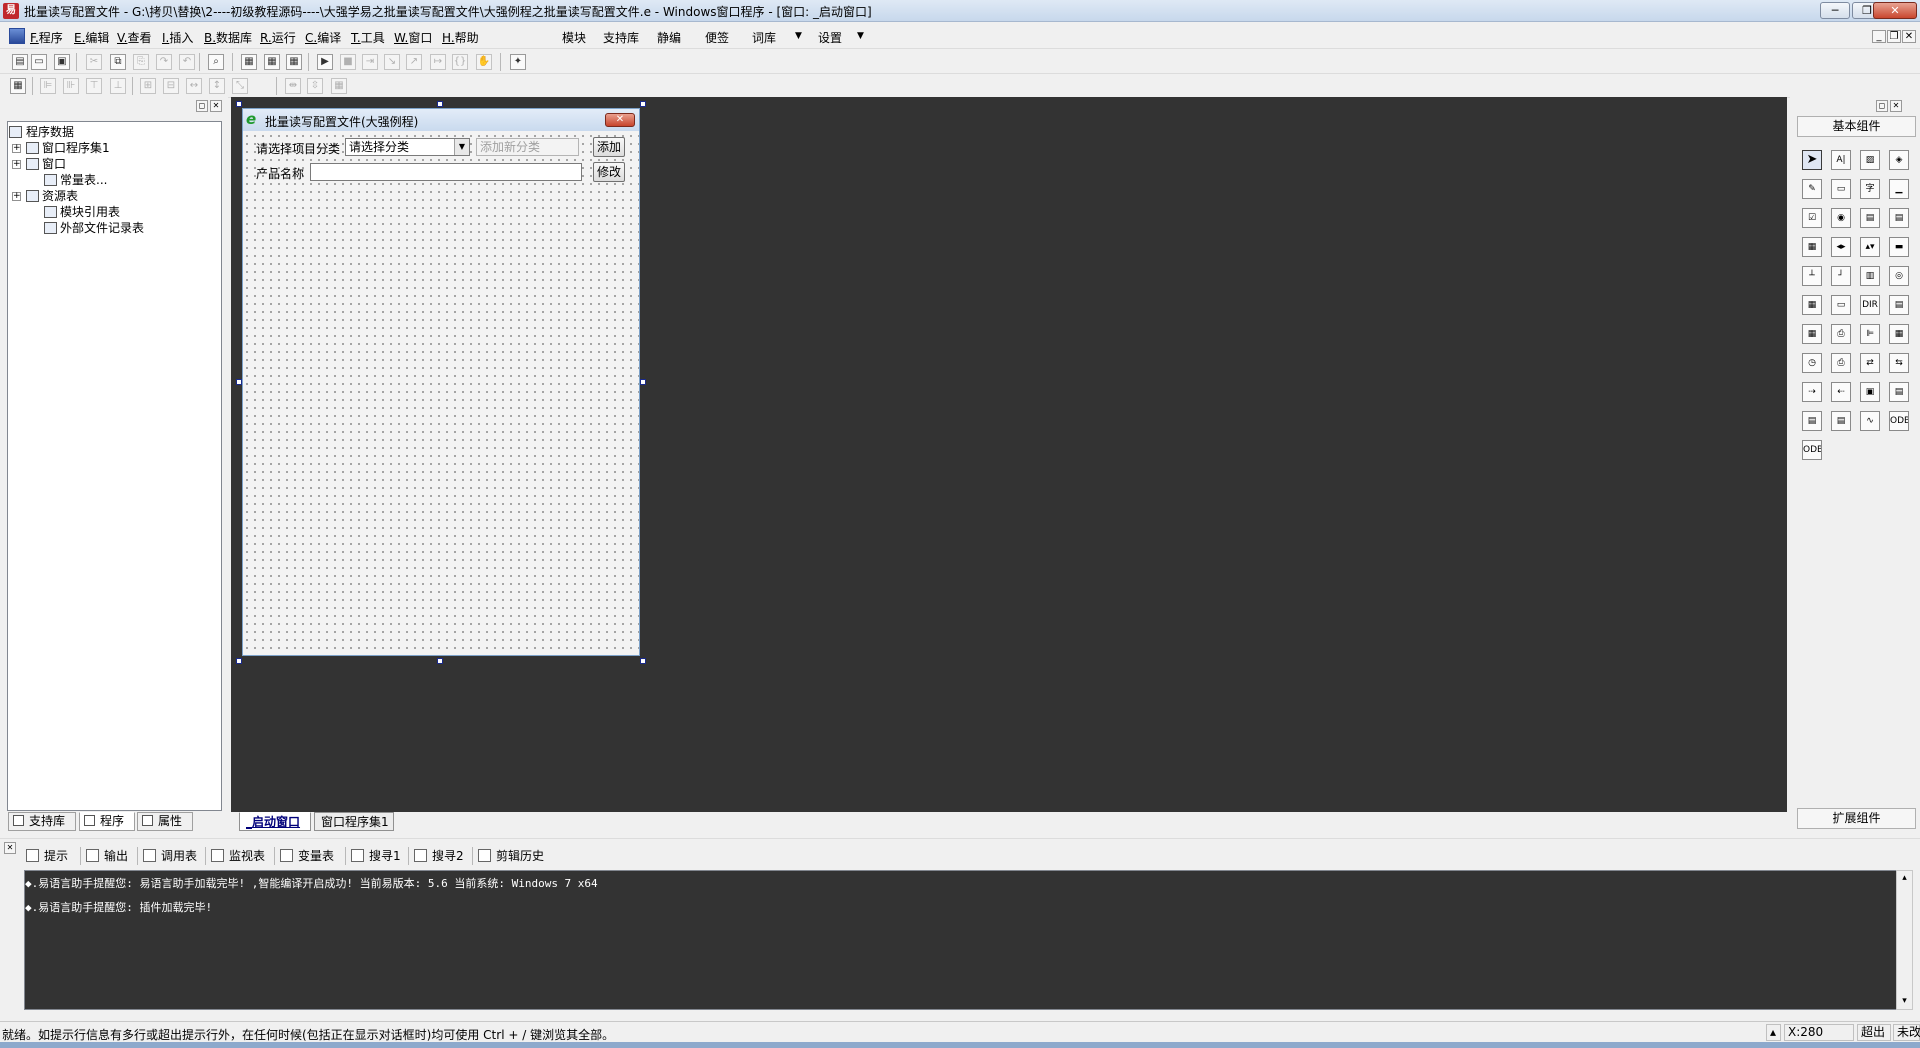  Describe the element at coordinates (113, 228) in the screenshot. I see `tree-item: 外部文件记录表` at that location.